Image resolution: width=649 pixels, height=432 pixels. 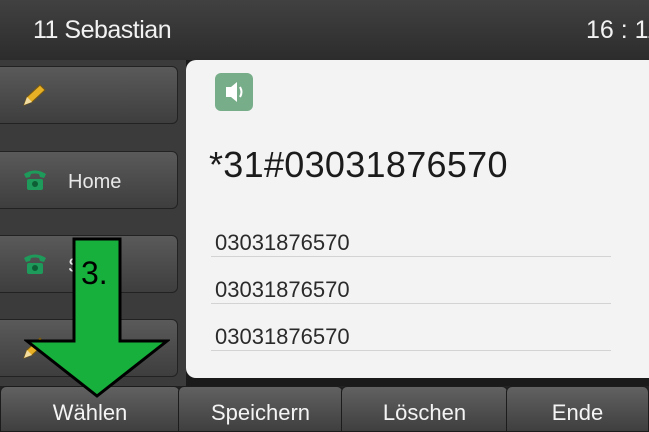 I want to click on line-key-home: Home, so click(x=89, y=180).